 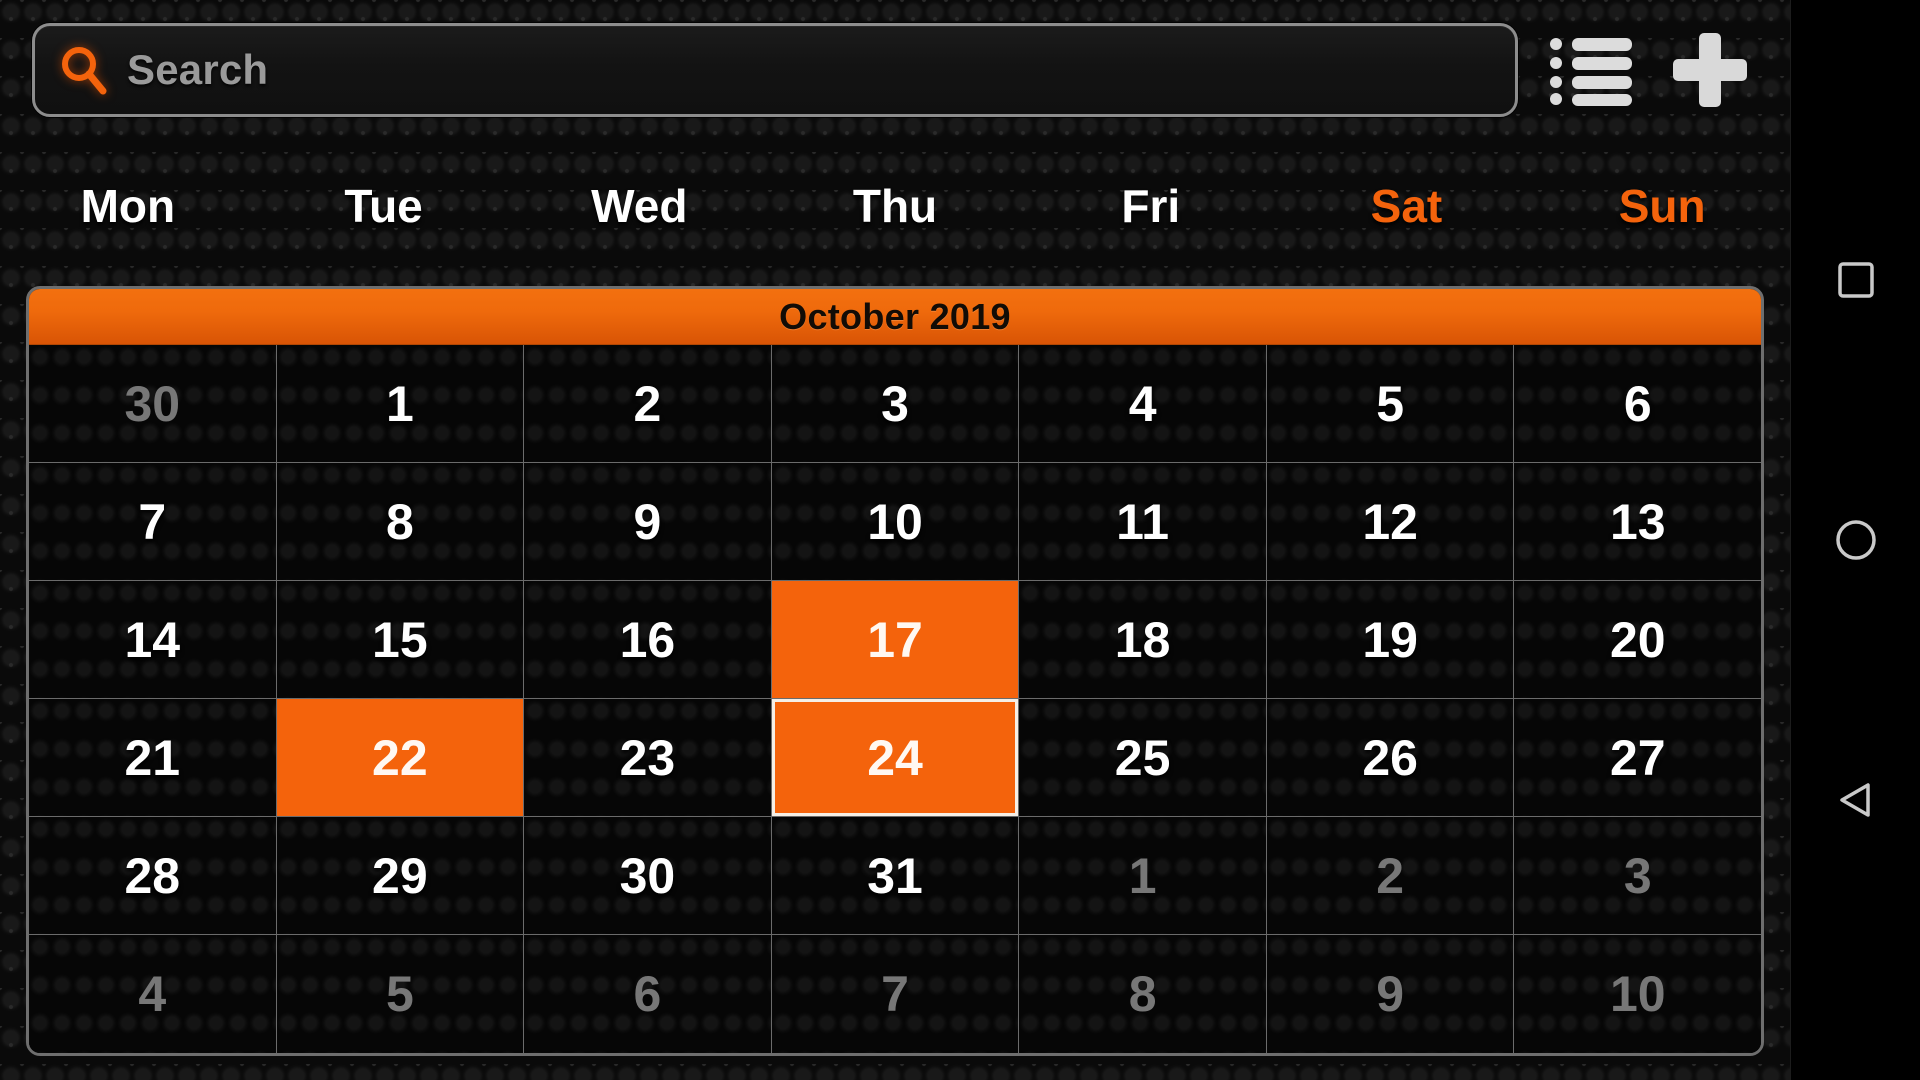 I want to click on day-number: 7, so click(x=895, y=994).